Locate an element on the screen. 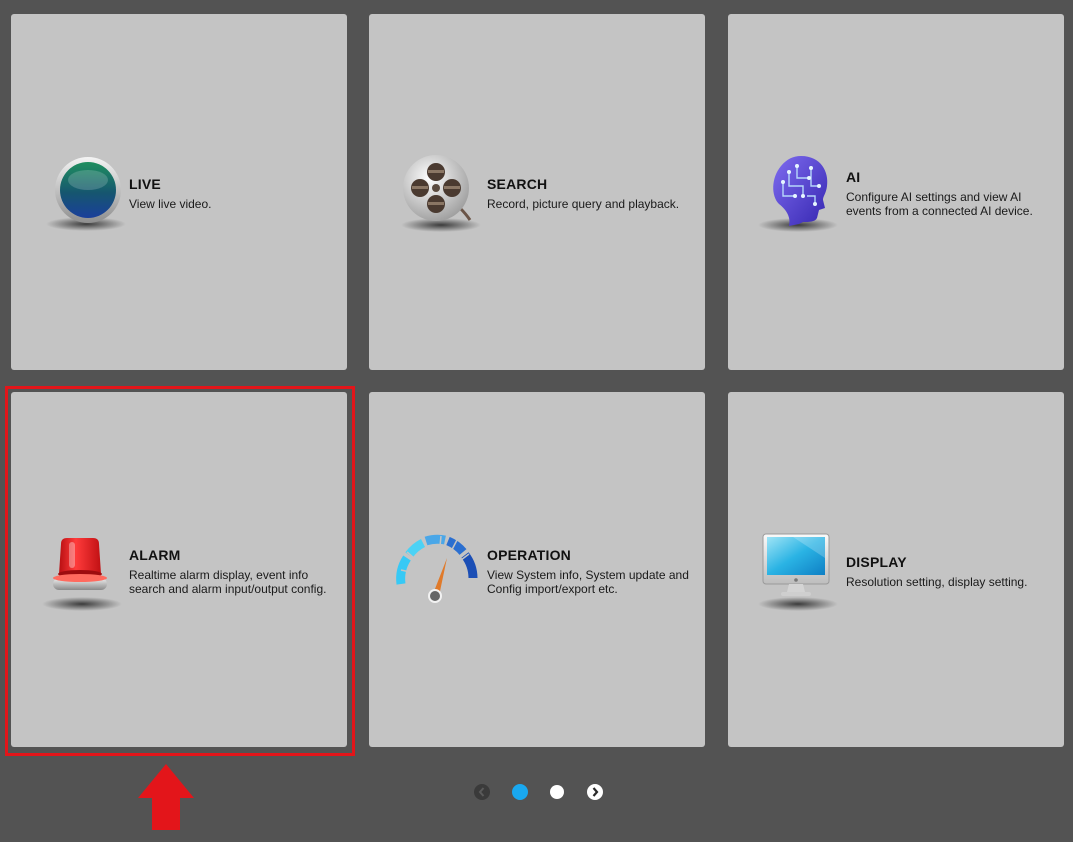  red-arrow-annotation is located at coordinates (166, 797).